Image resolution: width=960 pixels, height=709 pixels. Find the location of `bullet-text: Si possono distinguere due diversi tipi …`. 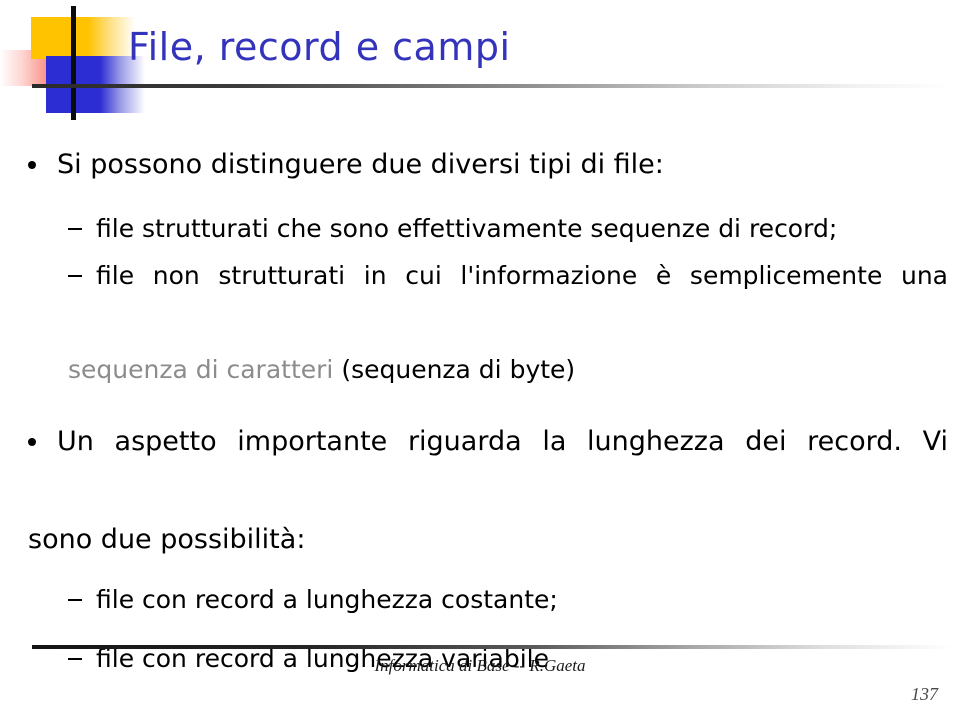

bullet-text: Si possono distinguere due diversi tipi … is located at coordinates (360, 164).